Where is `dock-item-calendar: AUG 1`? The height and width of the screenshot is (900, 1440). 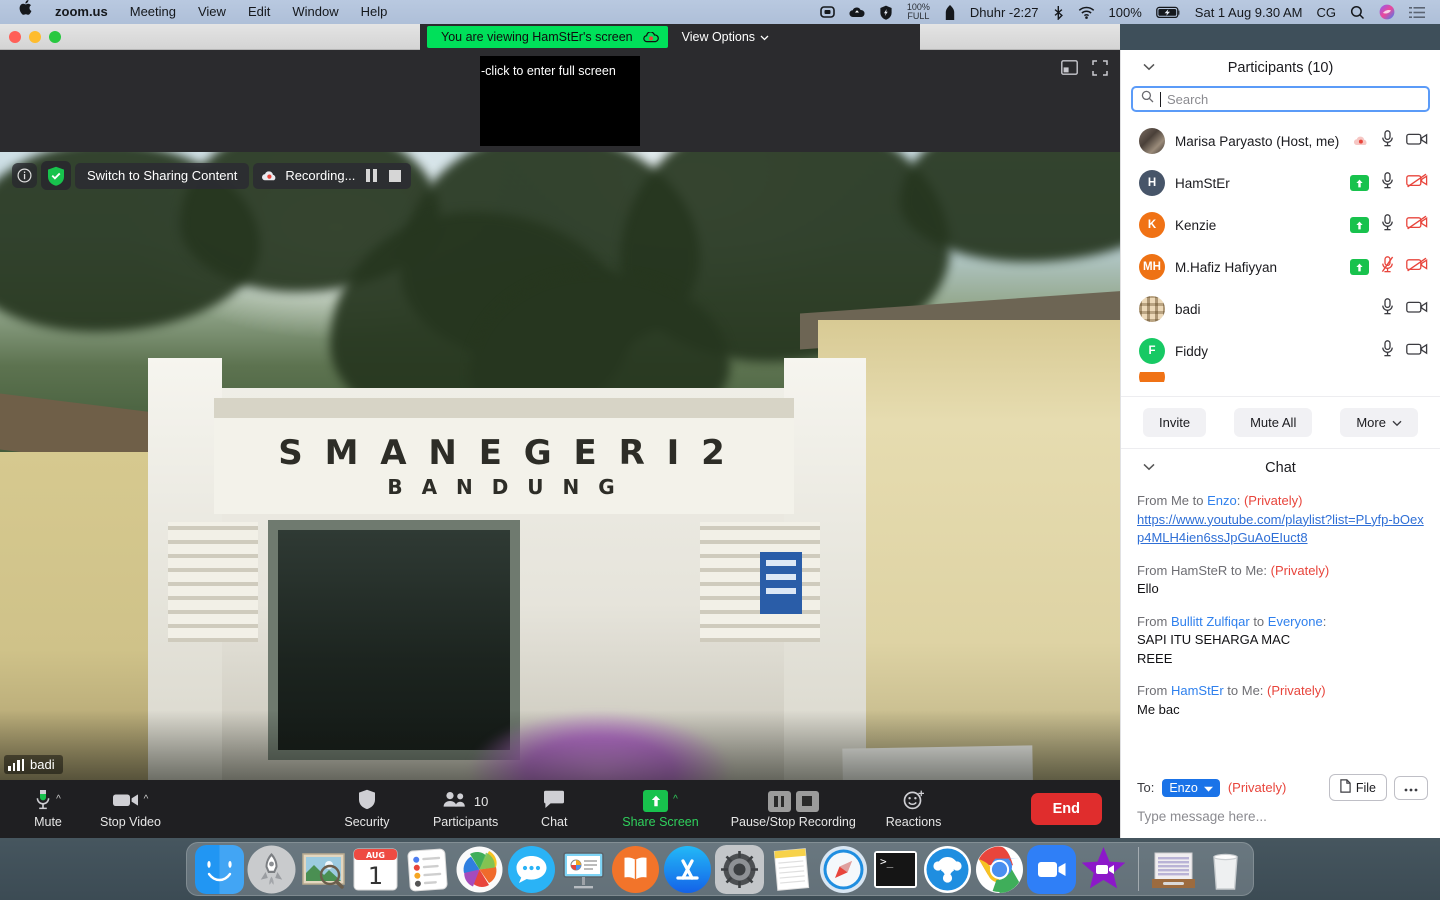 dock-item-calendar: AUG 1 is located at coordinates (375, 869).